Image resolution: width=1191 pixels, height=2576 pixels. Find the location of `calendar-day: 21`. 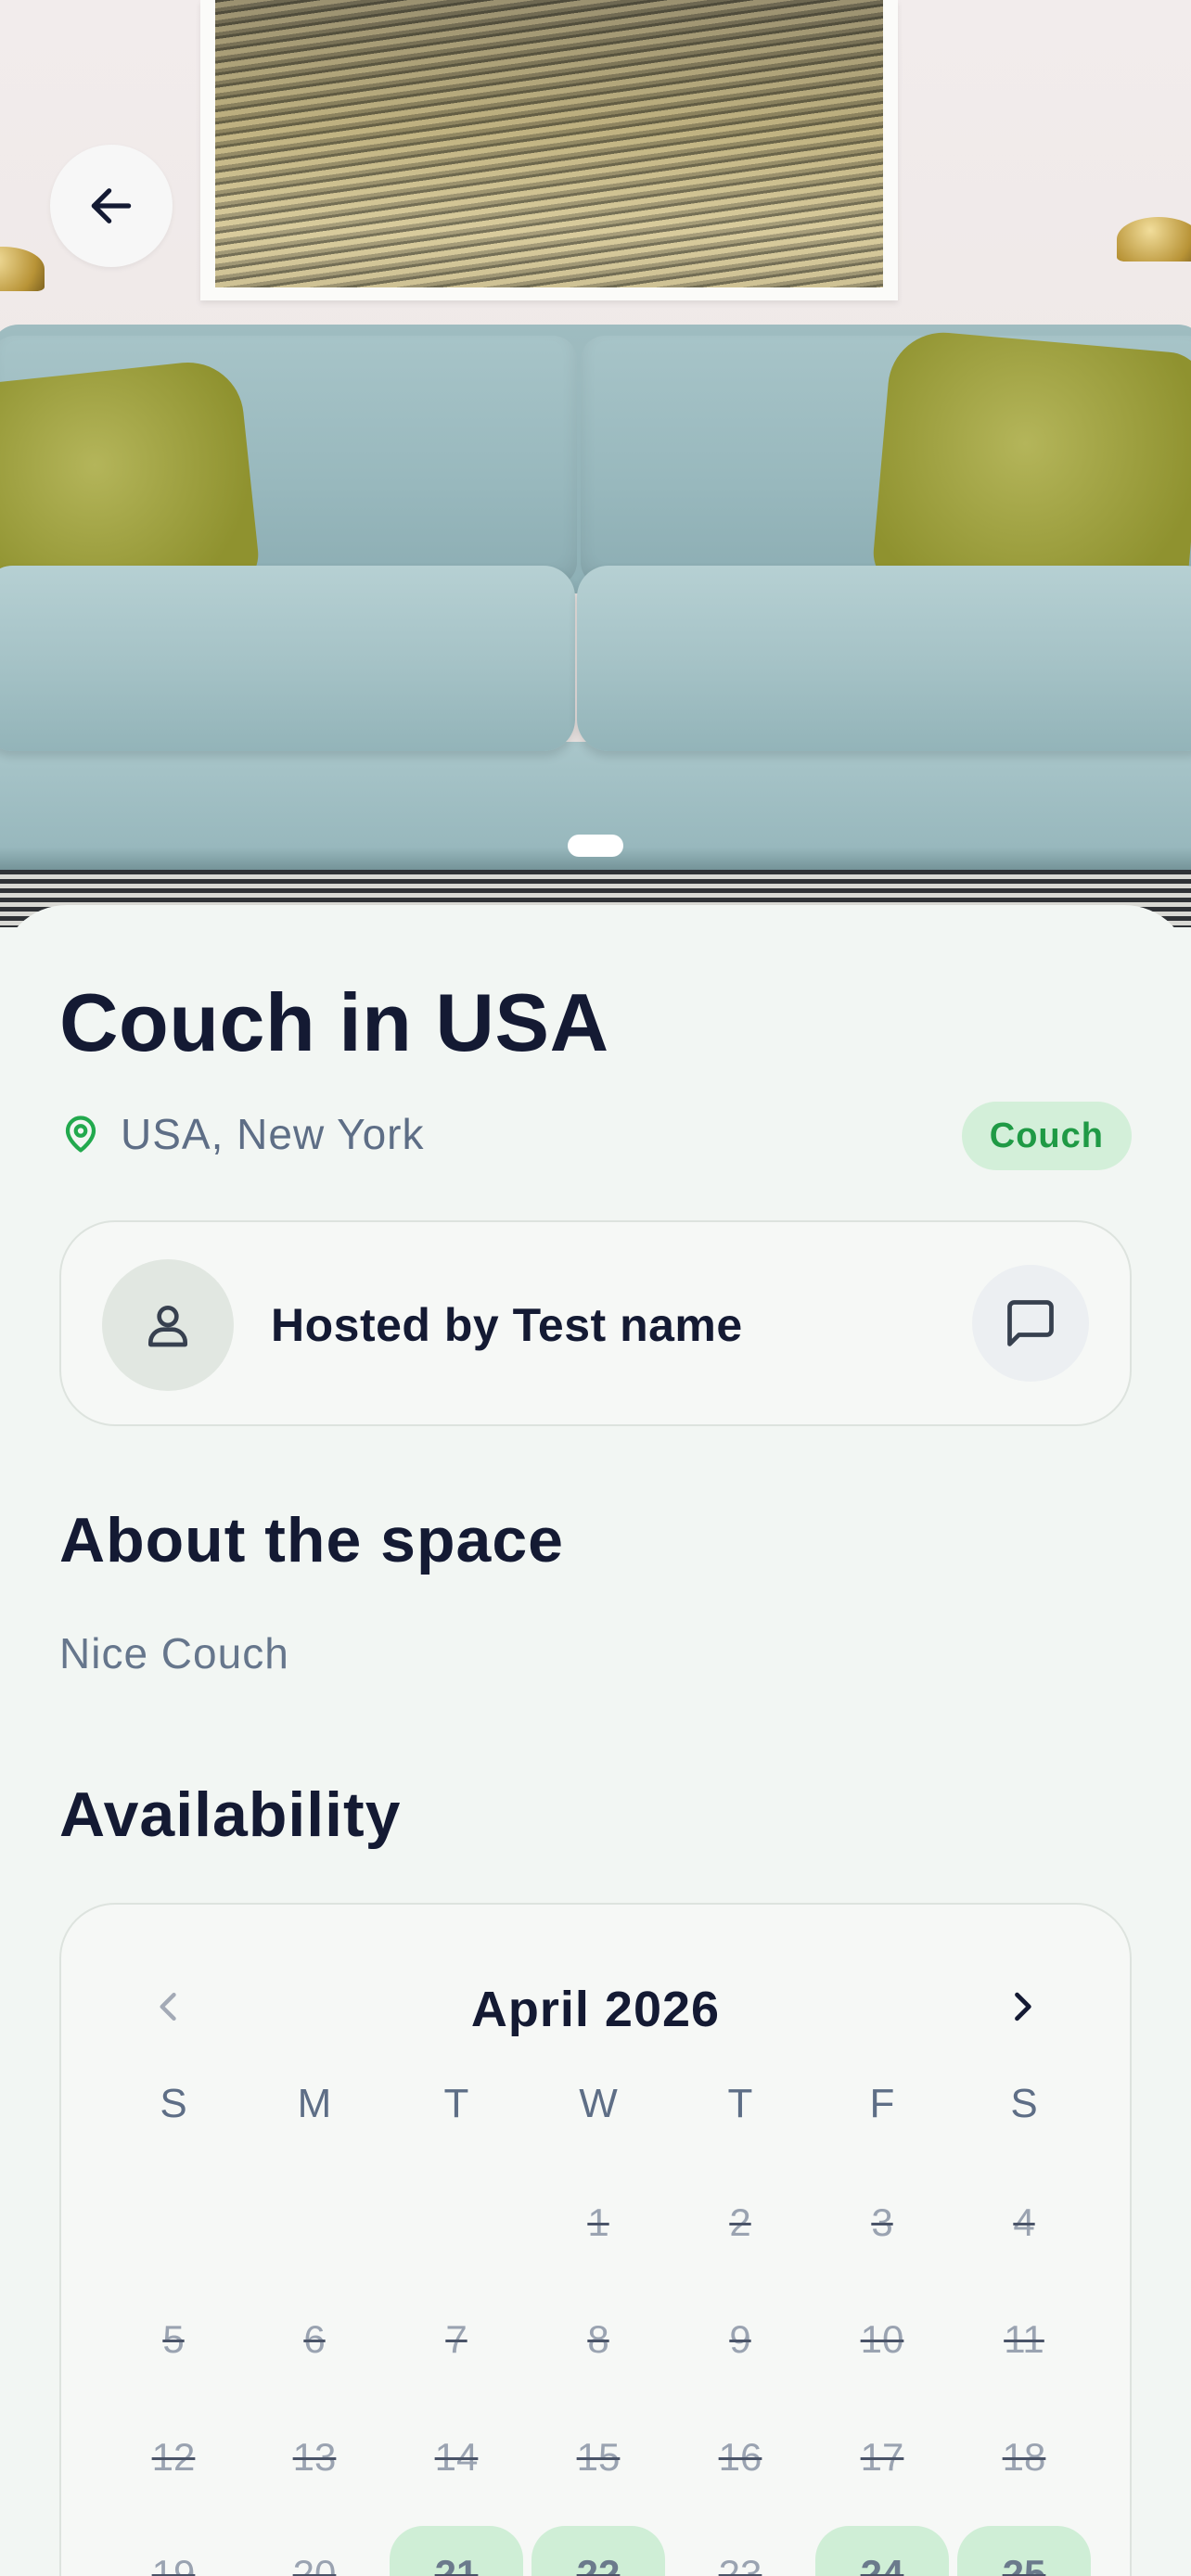

calendar-day: 21 is located at coordinates (456, 2551).